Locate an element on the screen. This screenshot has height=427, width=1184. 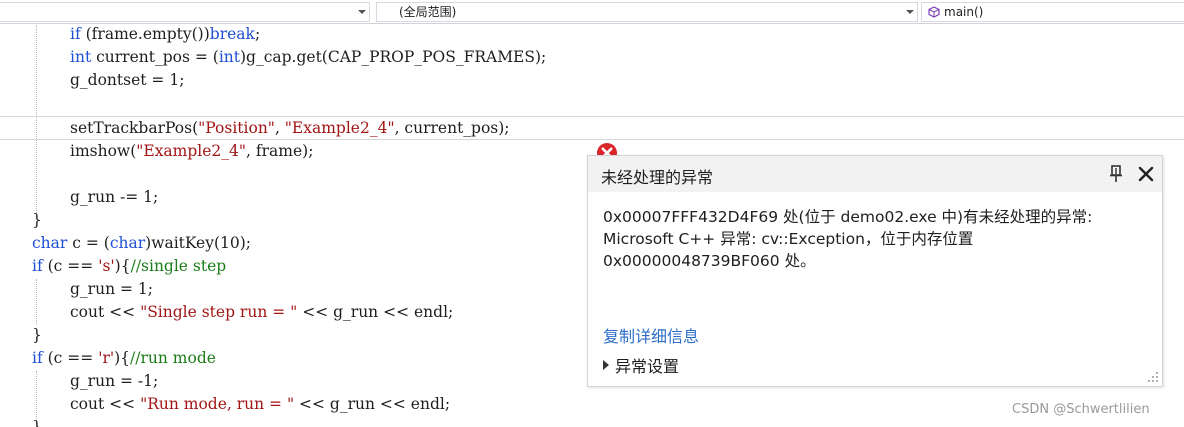
function-label: main() is located at coordinates (964, 12).